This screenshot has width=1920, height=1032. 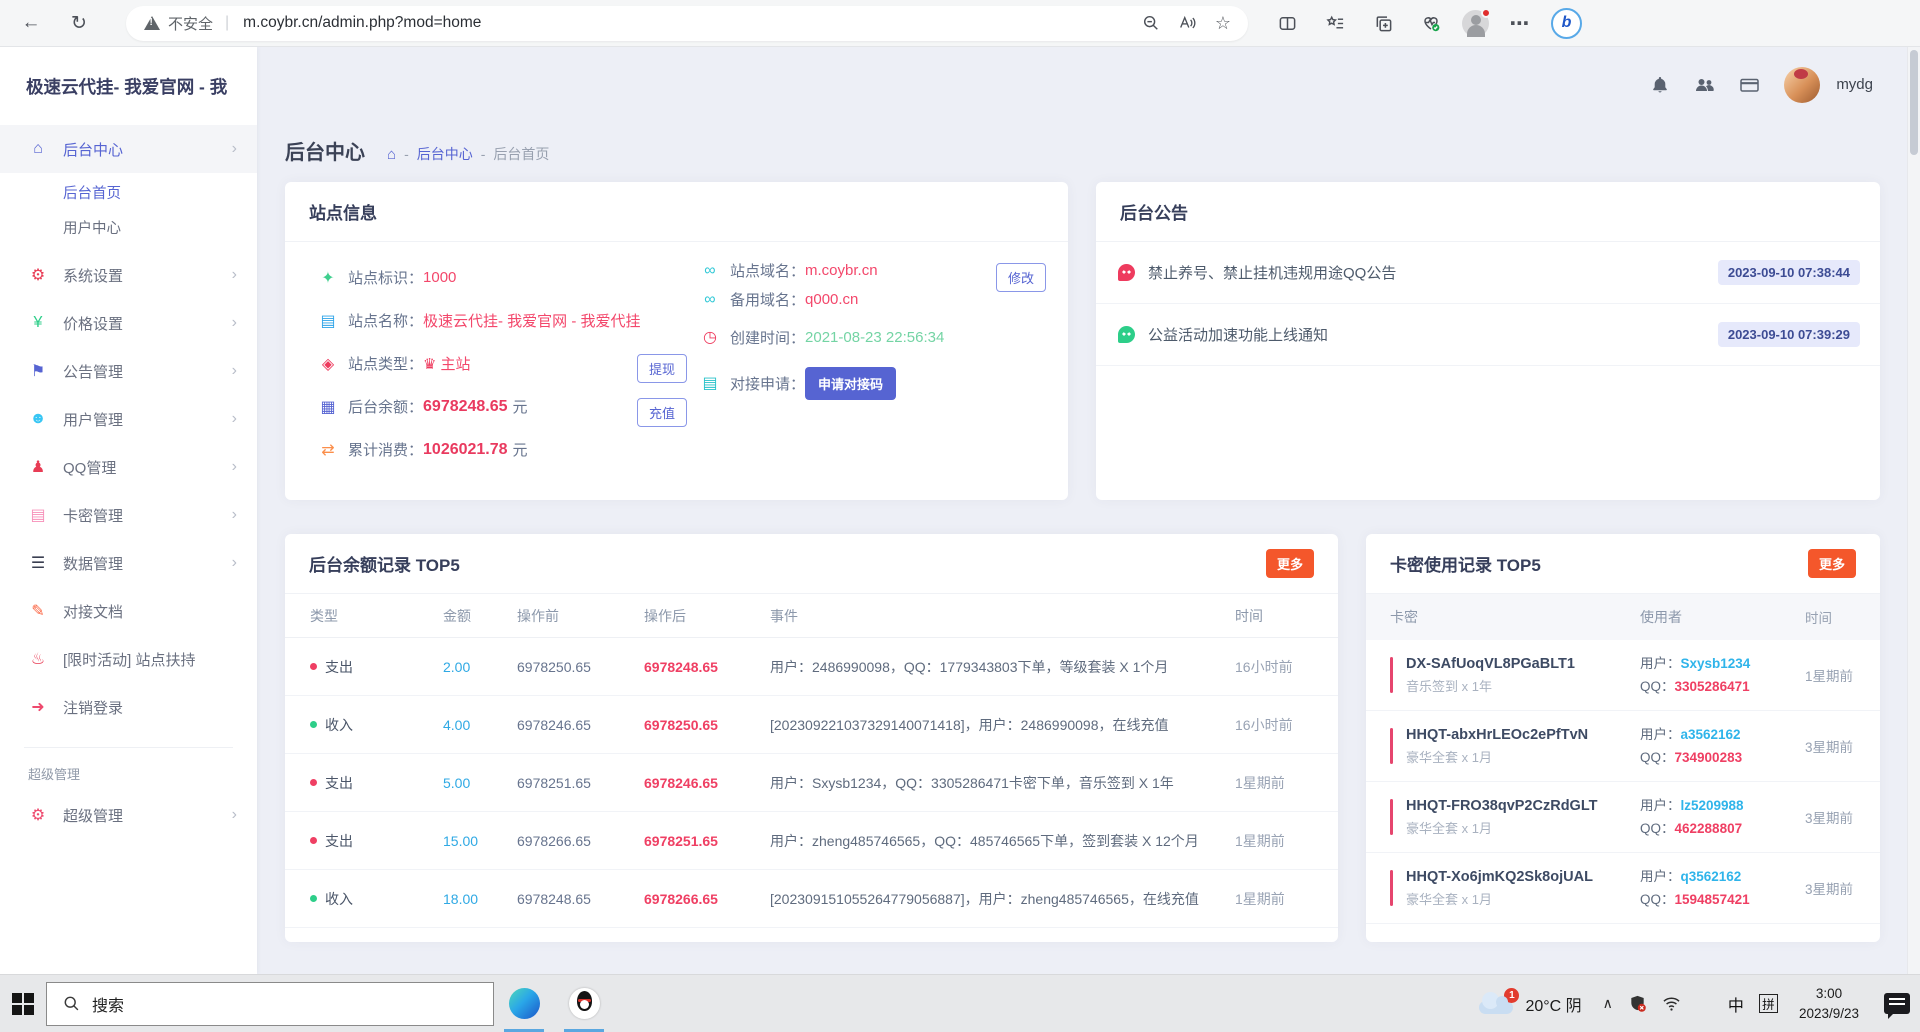 I want to click on scrollbar-thumb, so click(x=1914, y=102).